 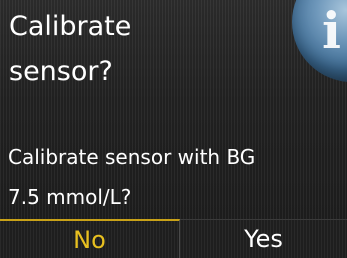 I want to click on yes-button: Yes, so click(x=263, y=238).